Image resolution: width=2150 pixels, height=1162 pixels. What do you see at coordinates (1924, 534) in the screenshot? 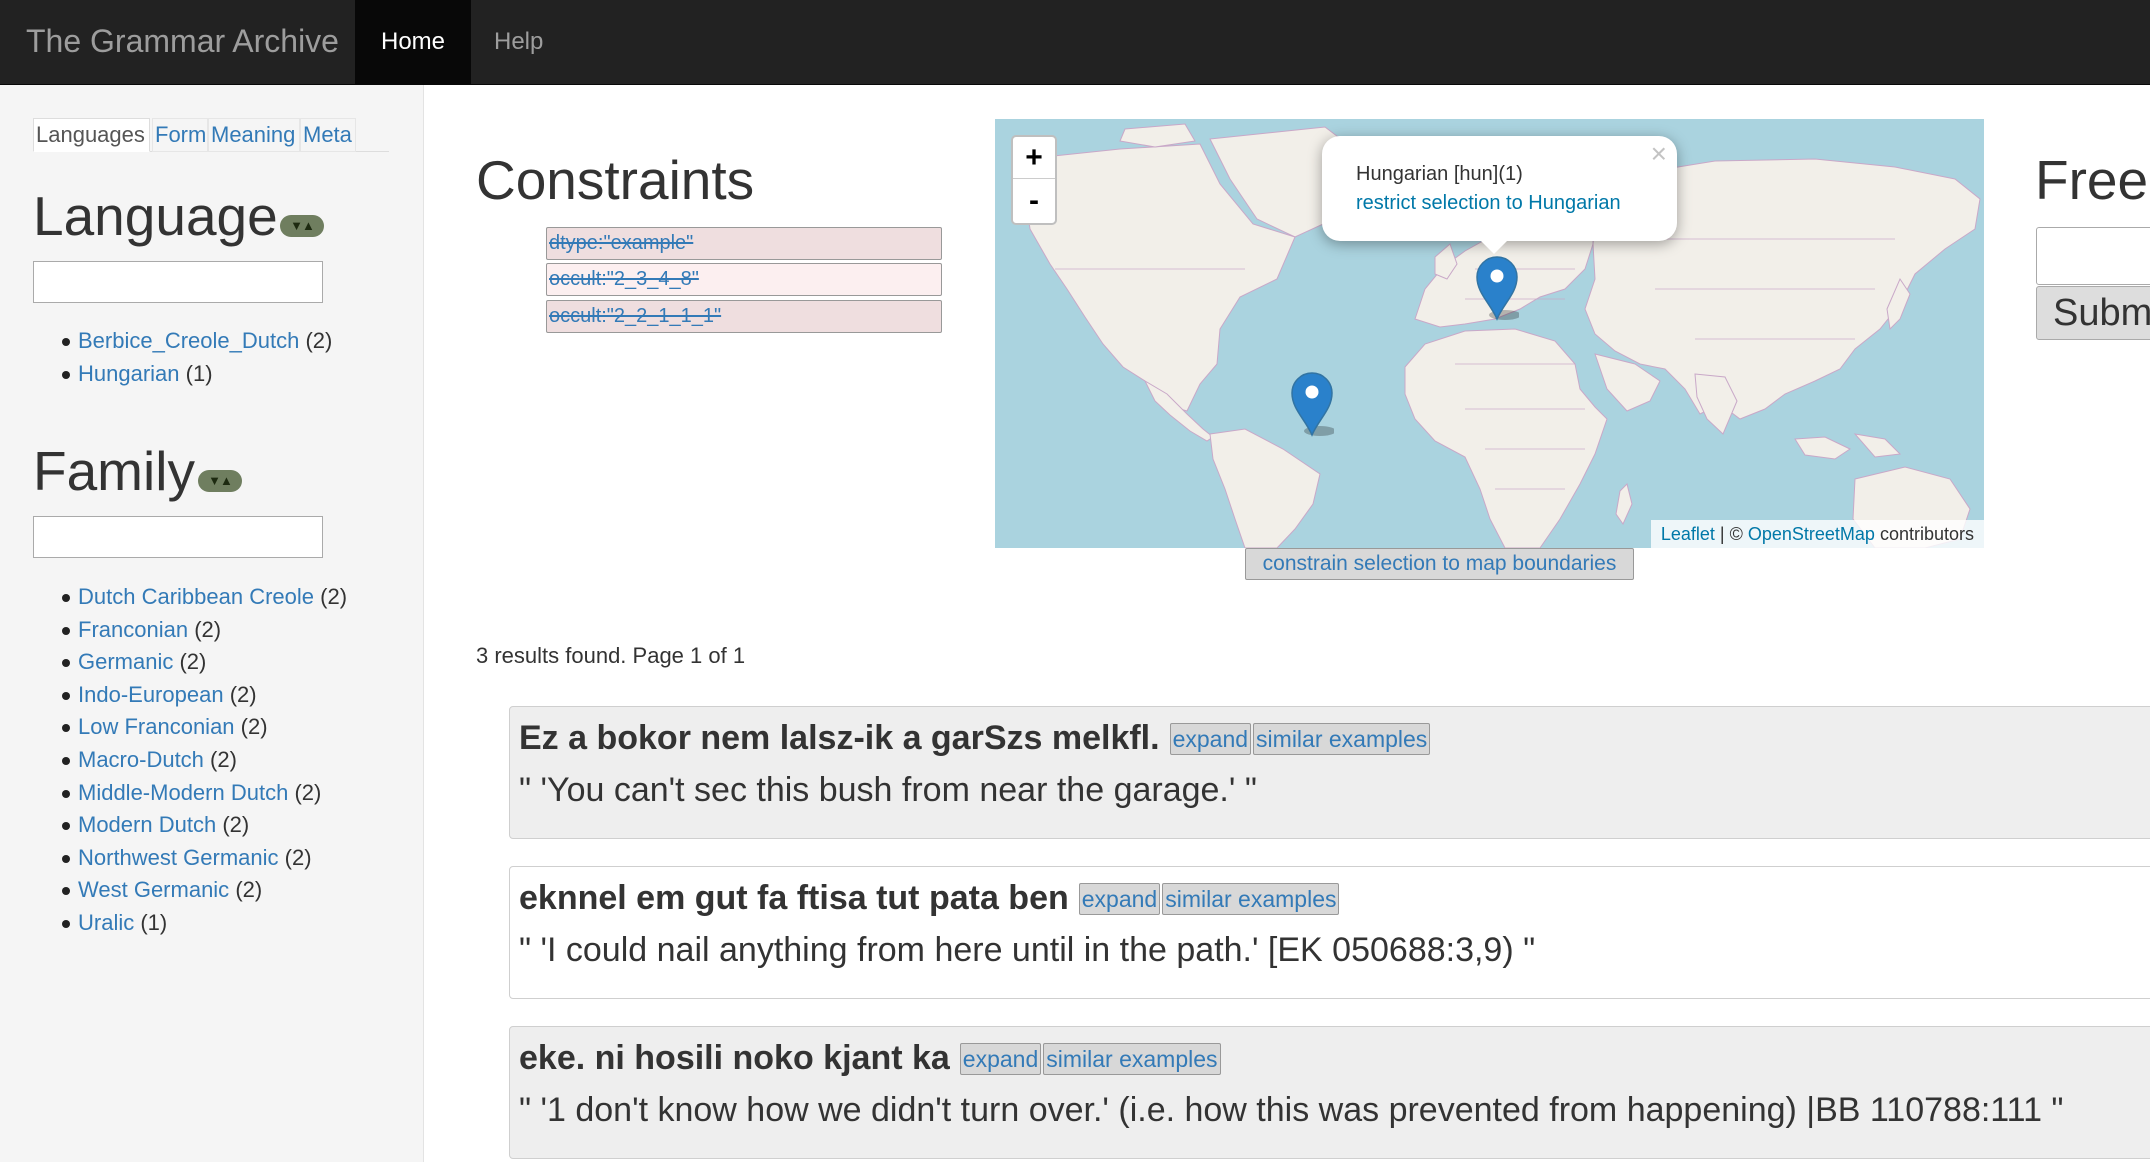
I see `attribution-suffix: contributors` at bounding box center [1924, 534].